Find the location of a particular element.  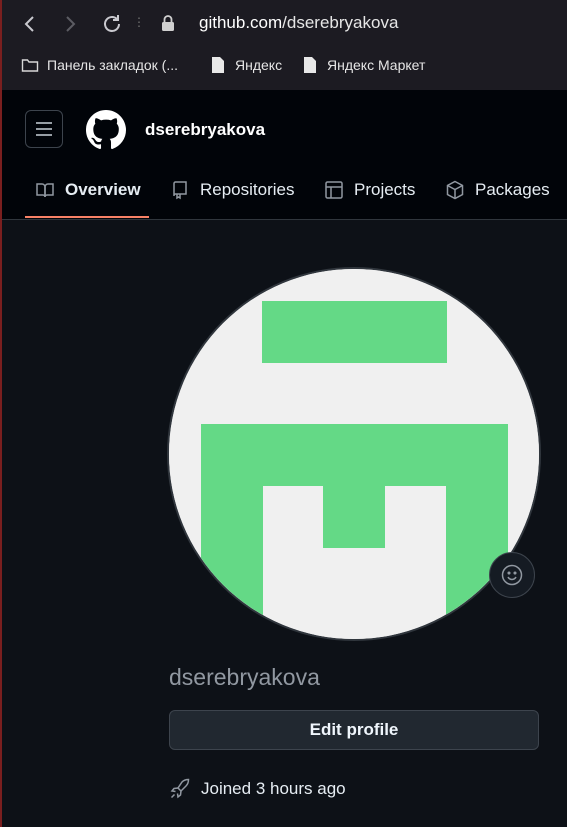

bookmark-label: Яндекс Маркет is located at coordinates (376, 65).